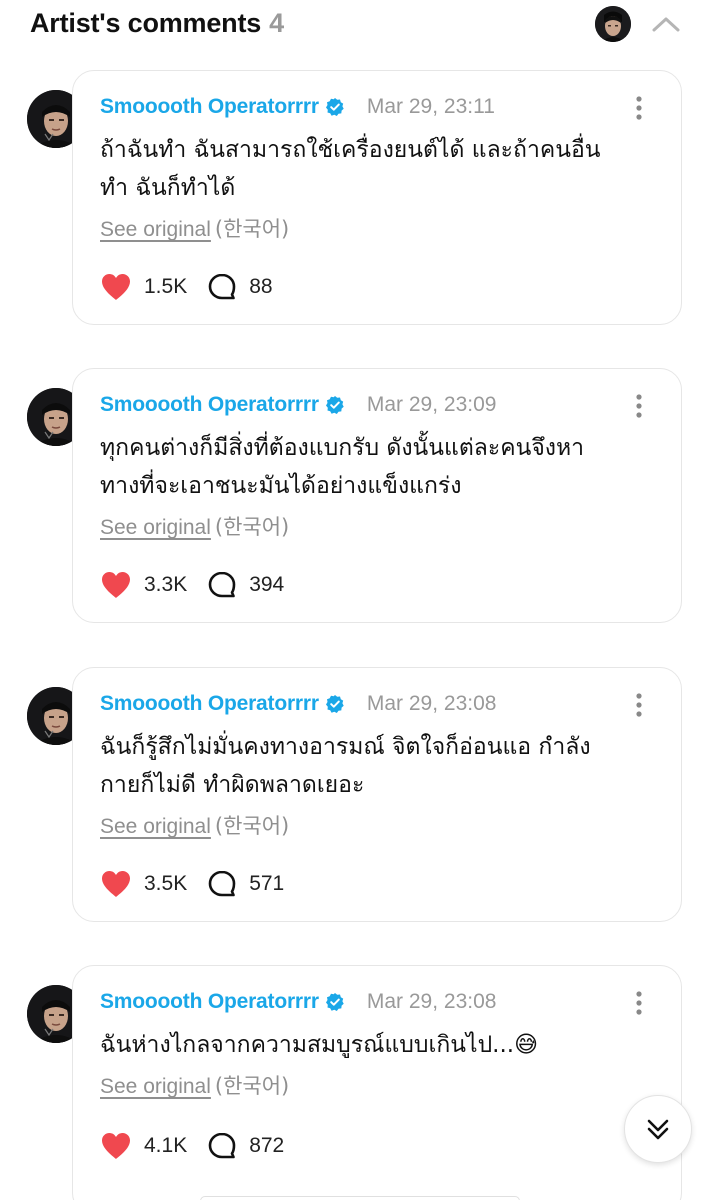 The image size is (711, 1200). I want to click on comment-text: ฉันห่างไกลจากความสมบูรณ์แบบเกินไป...😅, so click(380, 1045).